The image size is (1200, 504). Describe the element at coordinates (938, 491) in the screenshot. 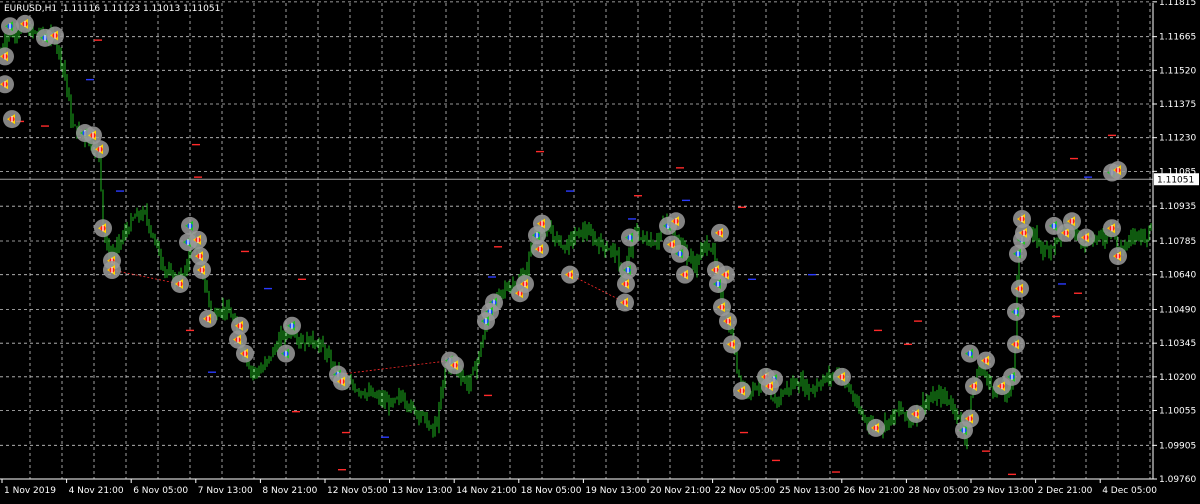

I see `x-tick-label: 28 Nov 05:00` at that location.